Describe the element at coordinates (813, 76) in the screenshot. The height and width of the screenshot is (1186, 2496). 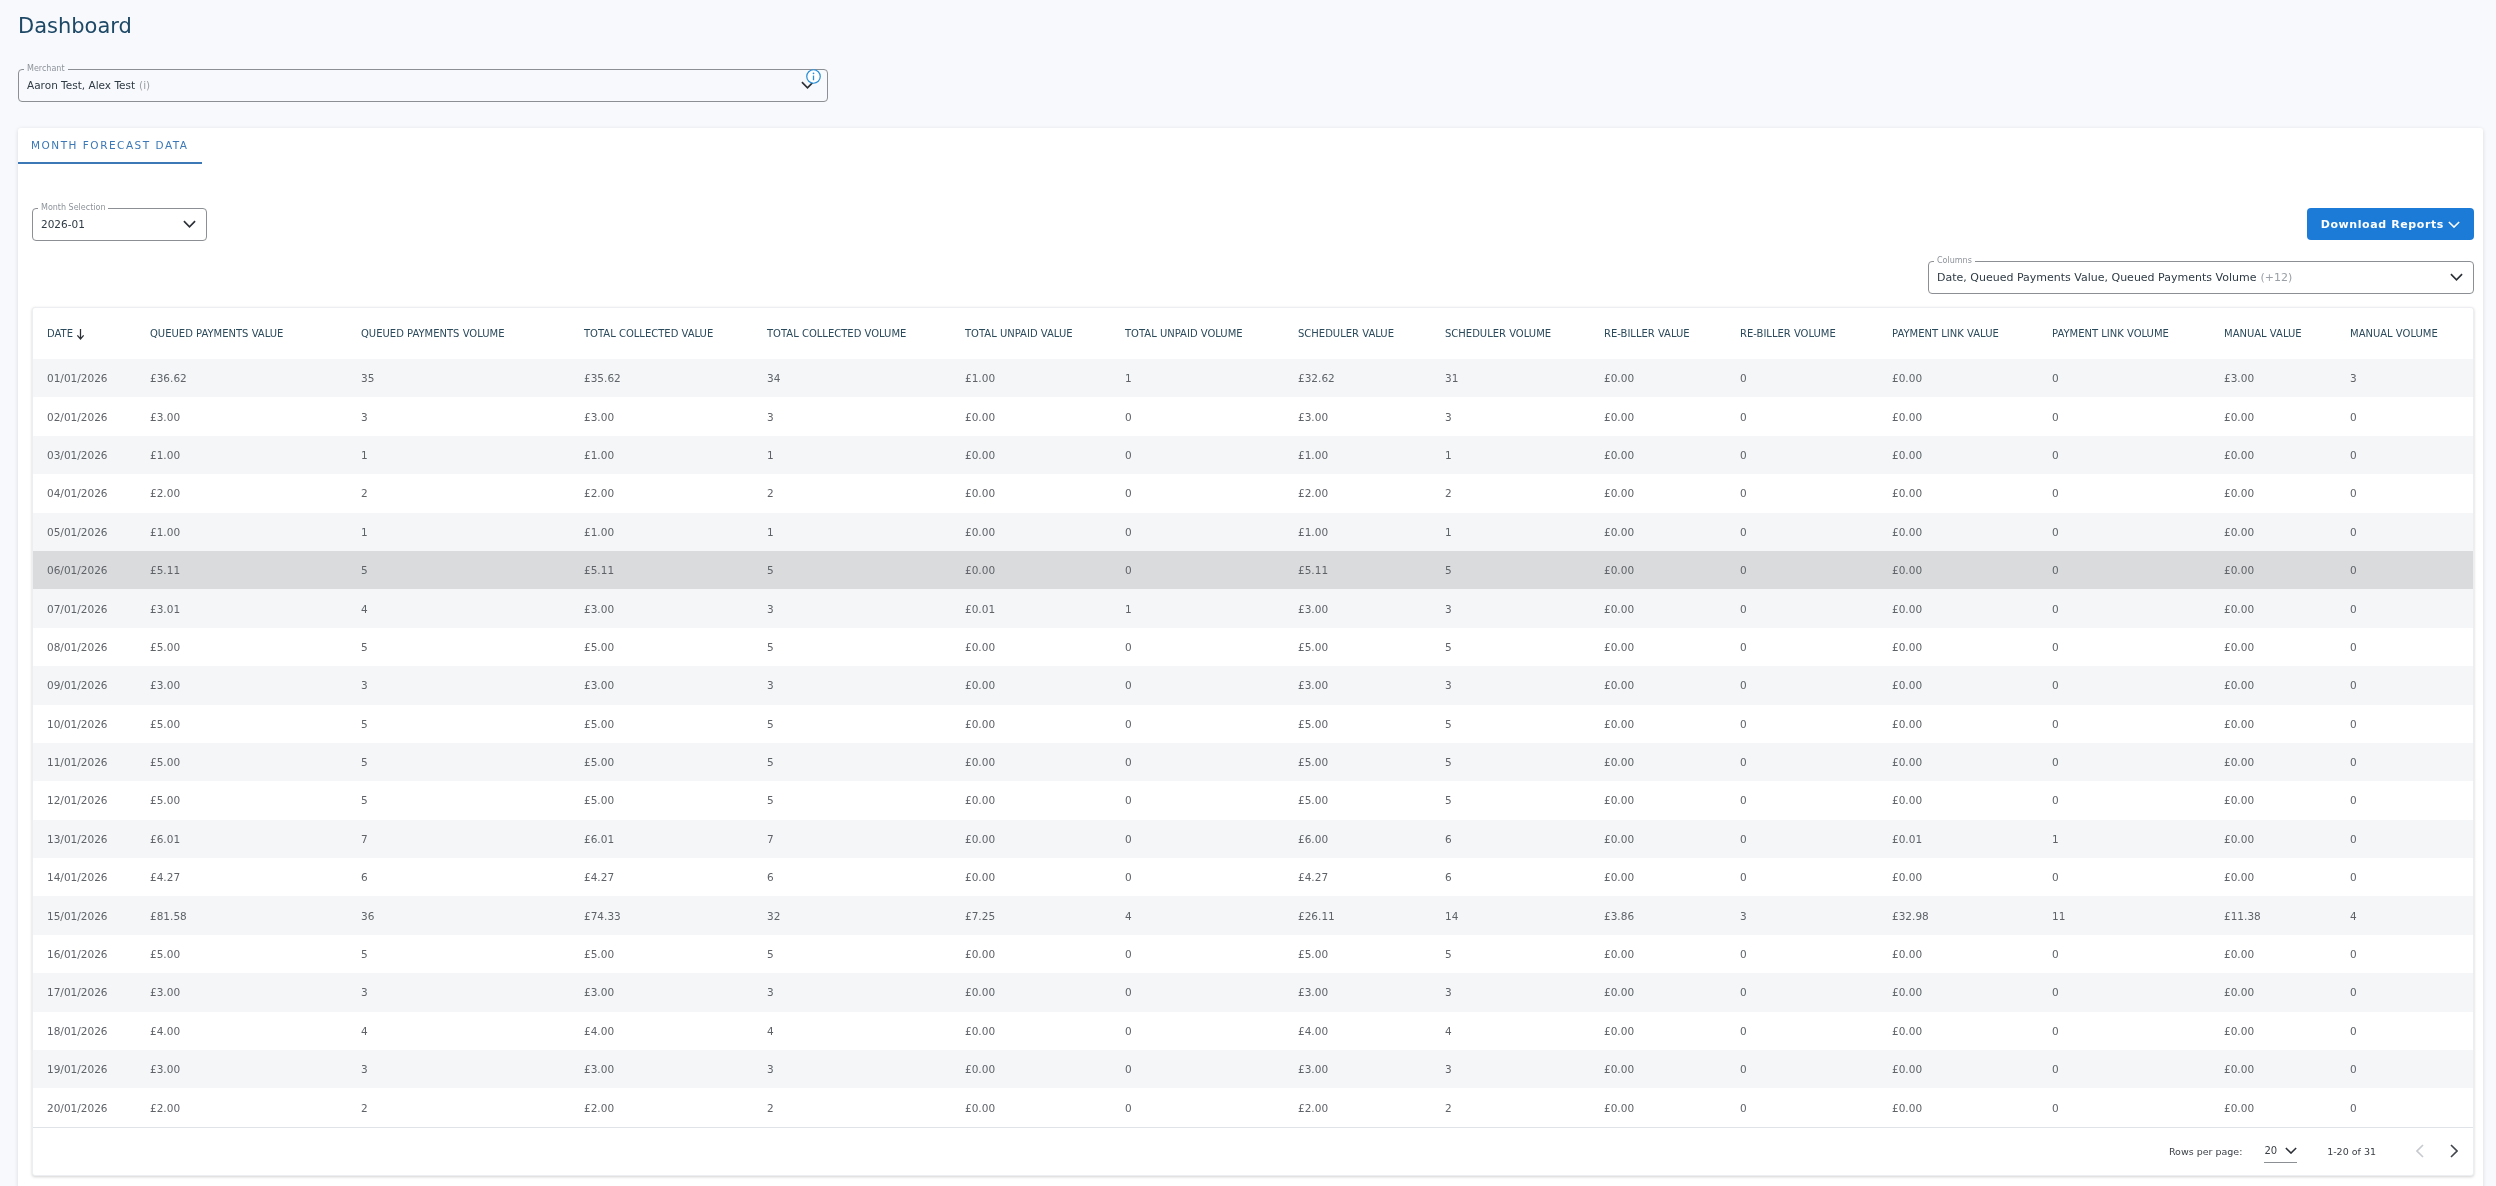
I see `info-icon` at that location.